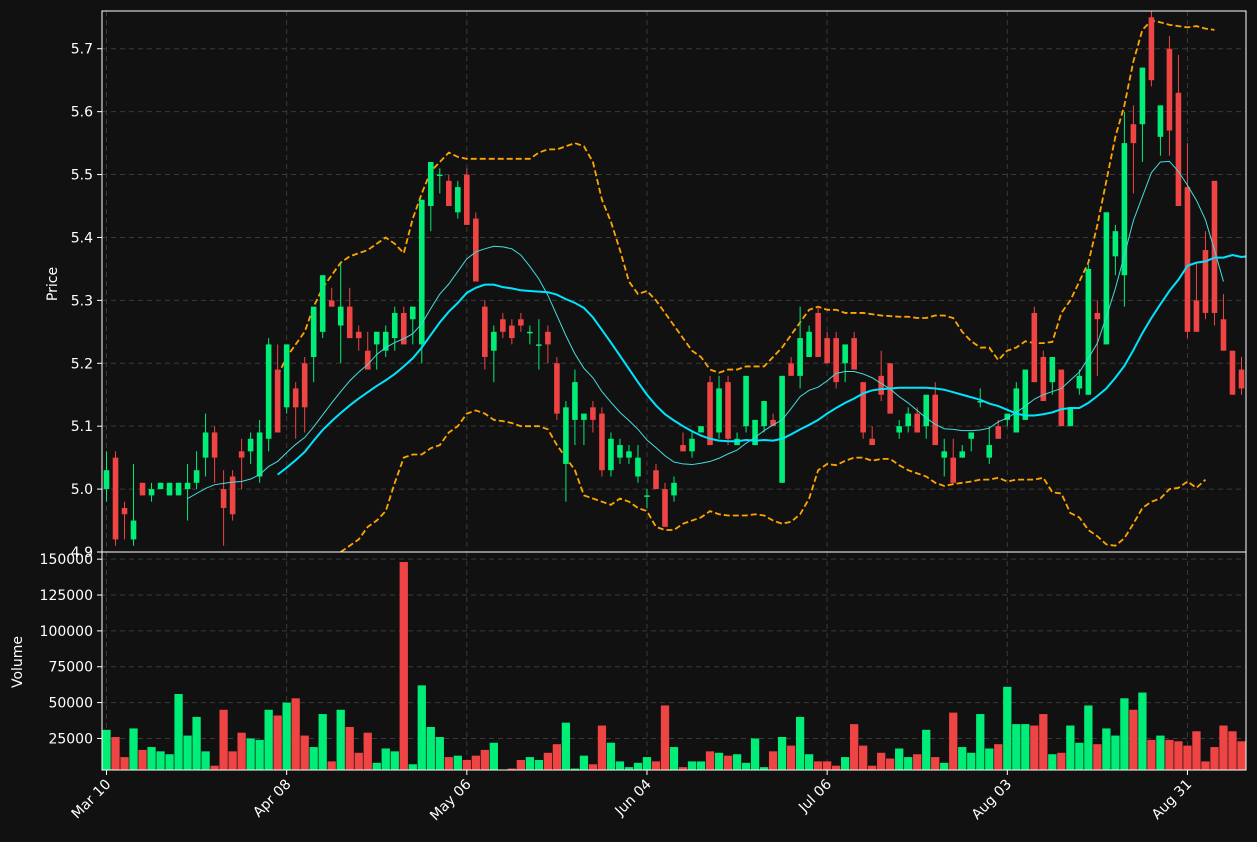 The height and width of the screenshot is (842, 1257). I want to click on volume-tick-label: 150000, so click(66, 560).